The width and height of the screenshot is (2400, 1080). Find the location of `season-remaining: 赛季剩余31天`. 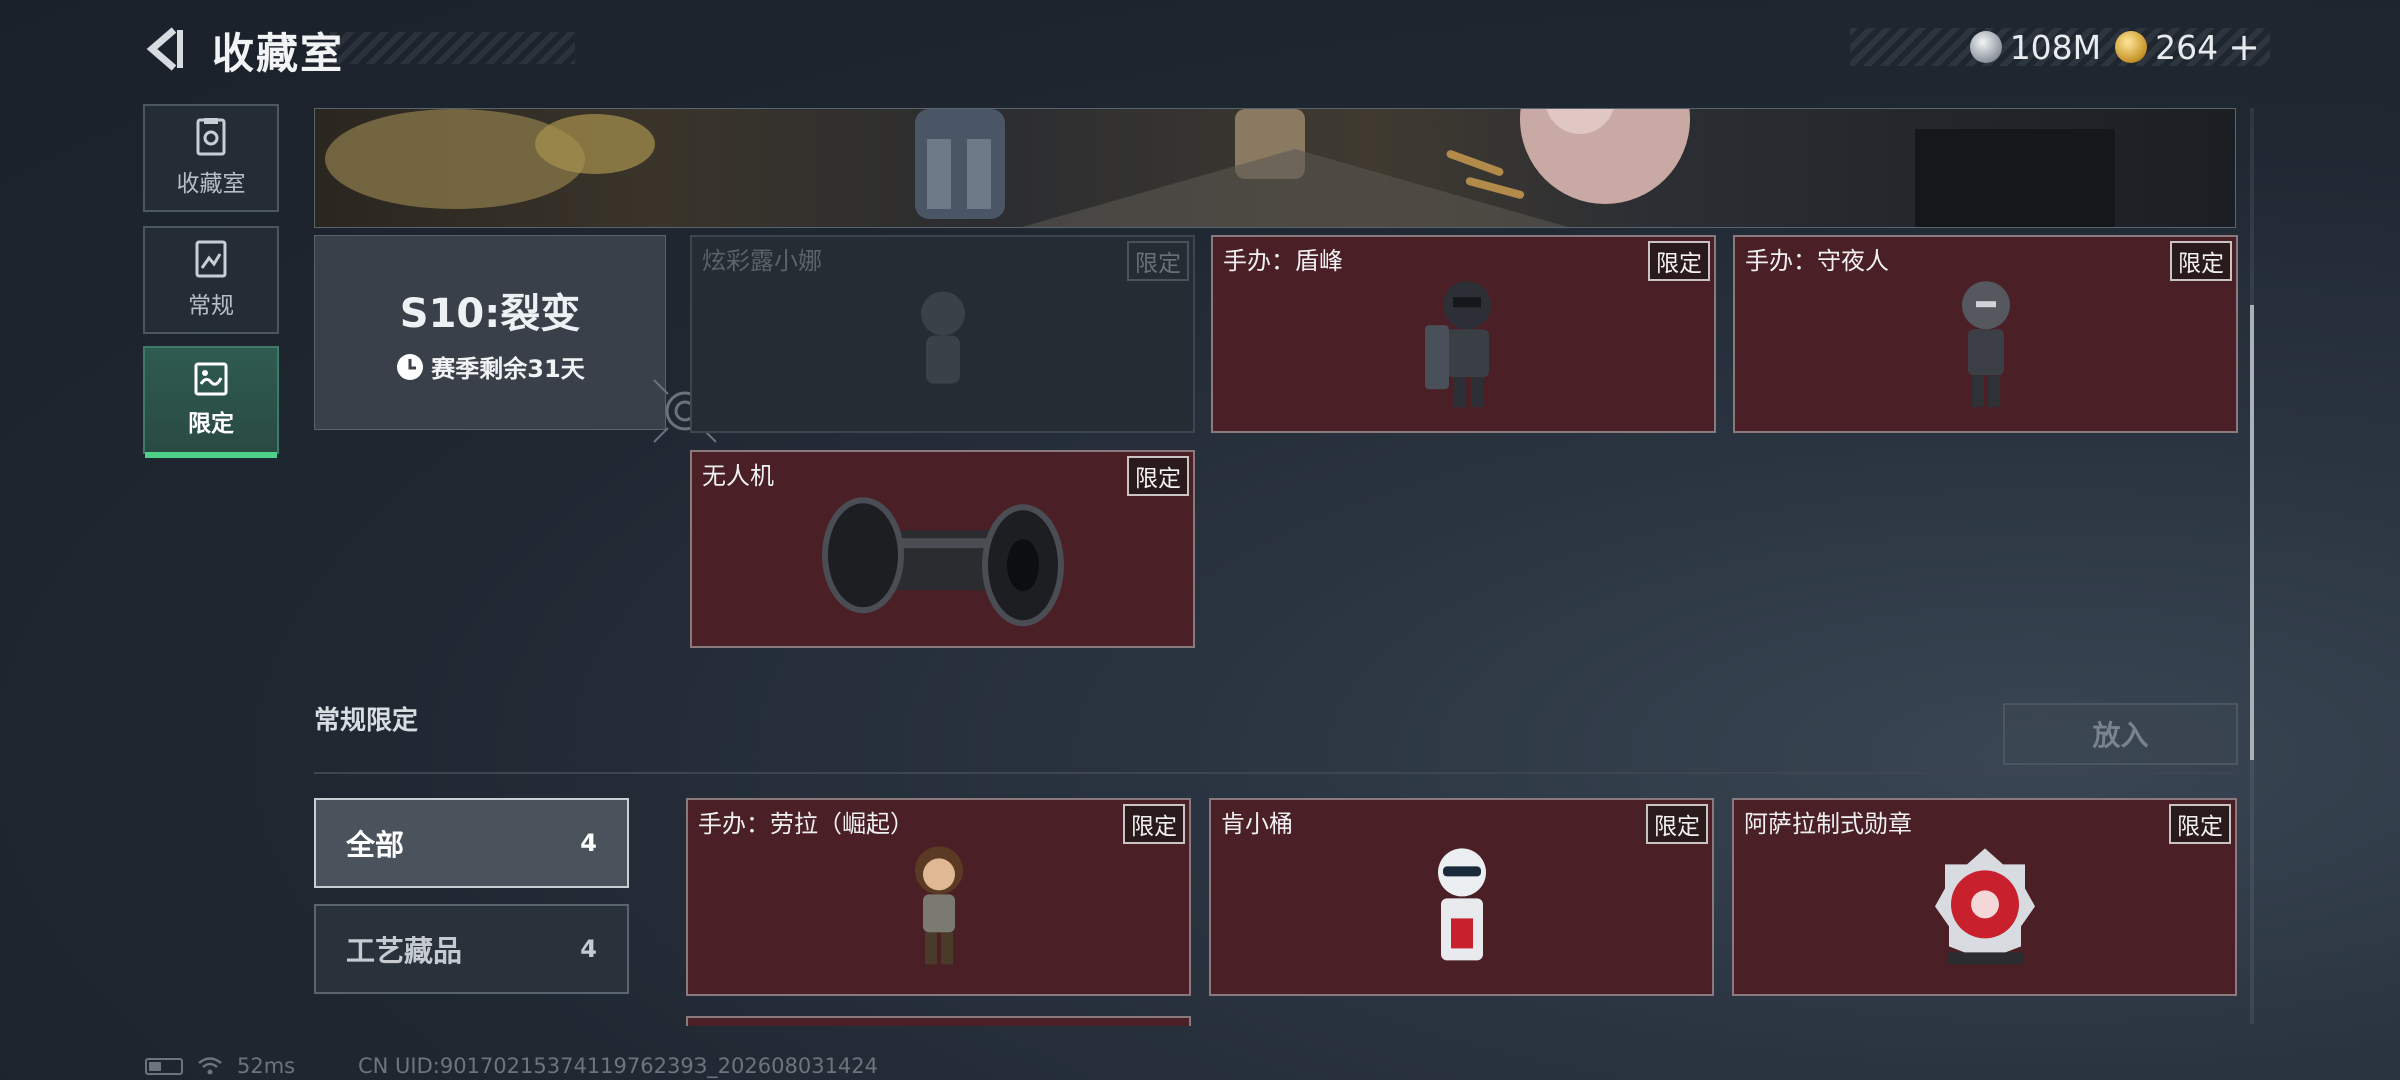

season-remaining: 赛季剩余31天 is located at coordinates (490, 366).